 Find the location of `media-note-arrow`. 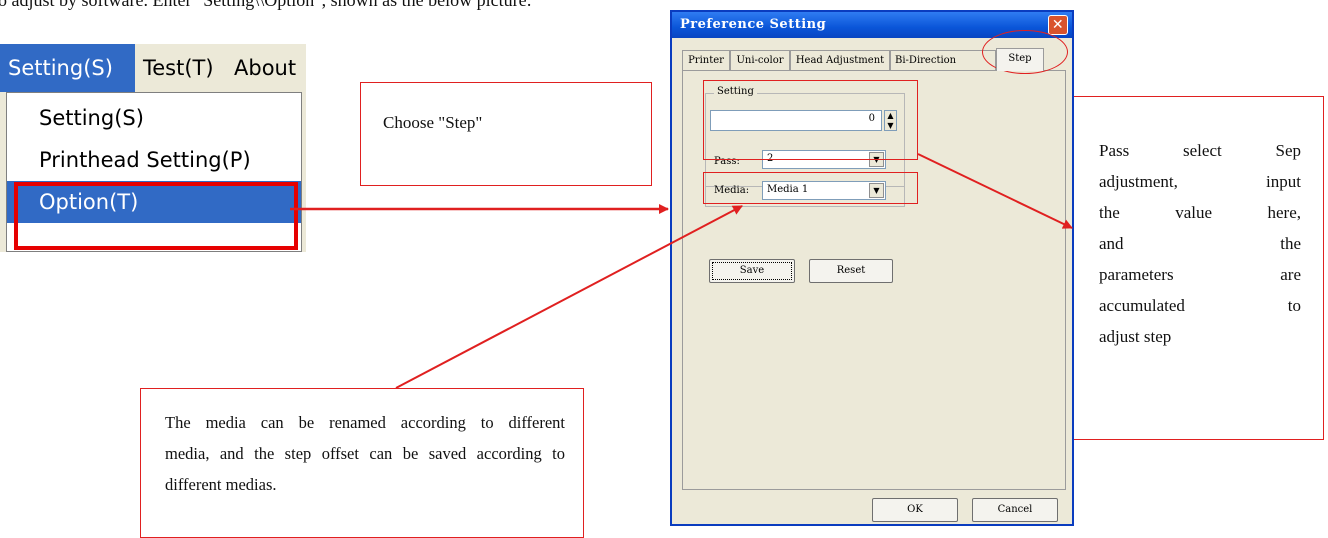

media-note-arrow is located at coordinates (569, 297).